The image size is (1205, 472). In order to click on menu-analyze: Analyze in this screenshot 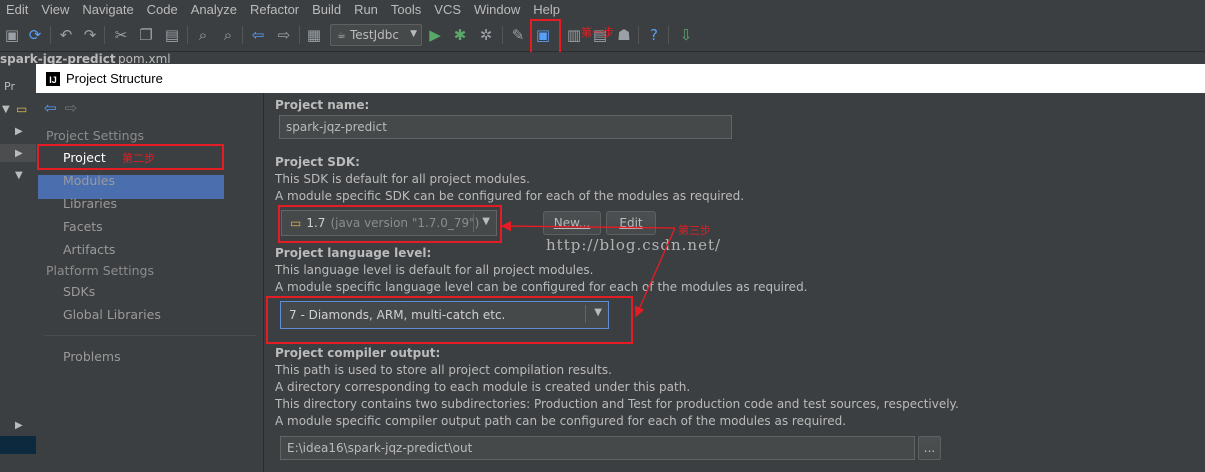, I will do `click(214, 9)`.